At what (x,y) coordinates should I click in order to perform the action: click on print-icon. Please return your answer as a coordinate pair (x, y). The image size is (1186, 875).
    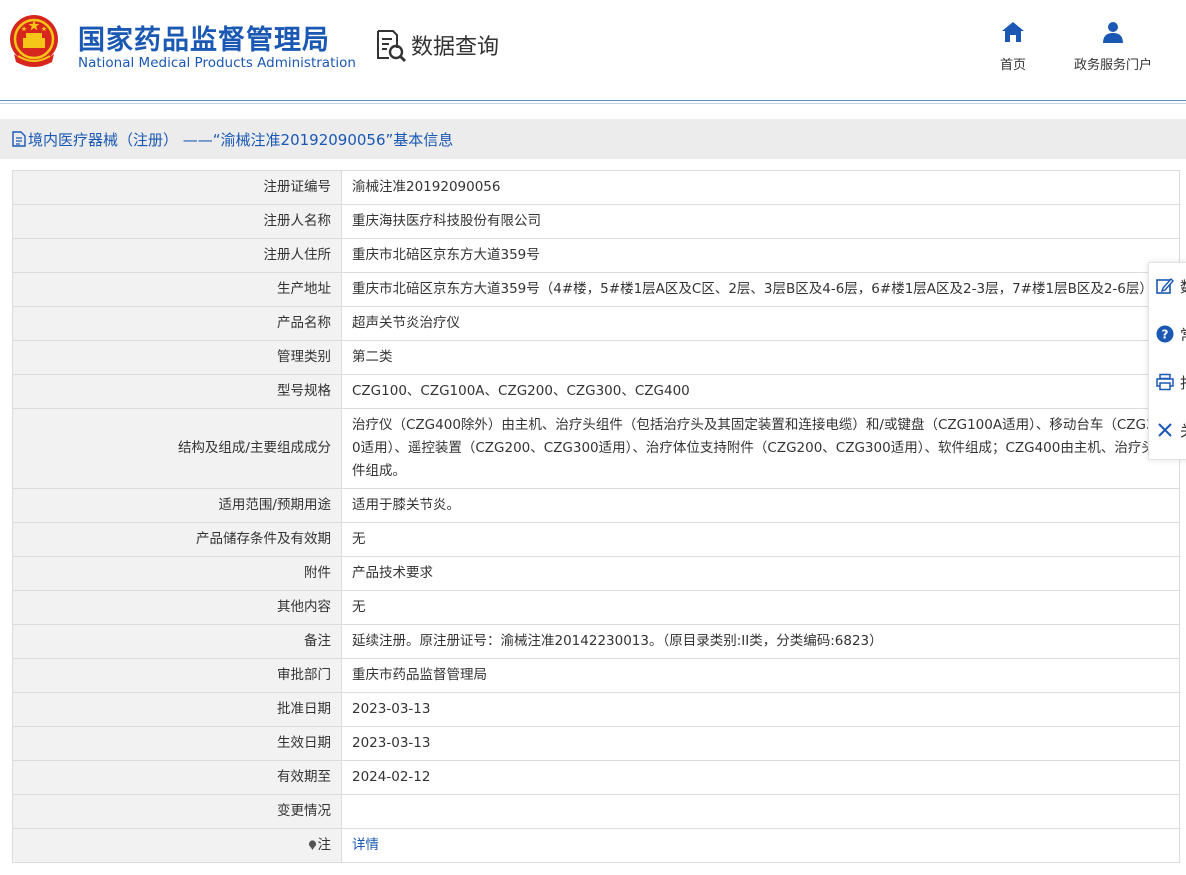
    Looking at the image, I should click on (1165, 382).